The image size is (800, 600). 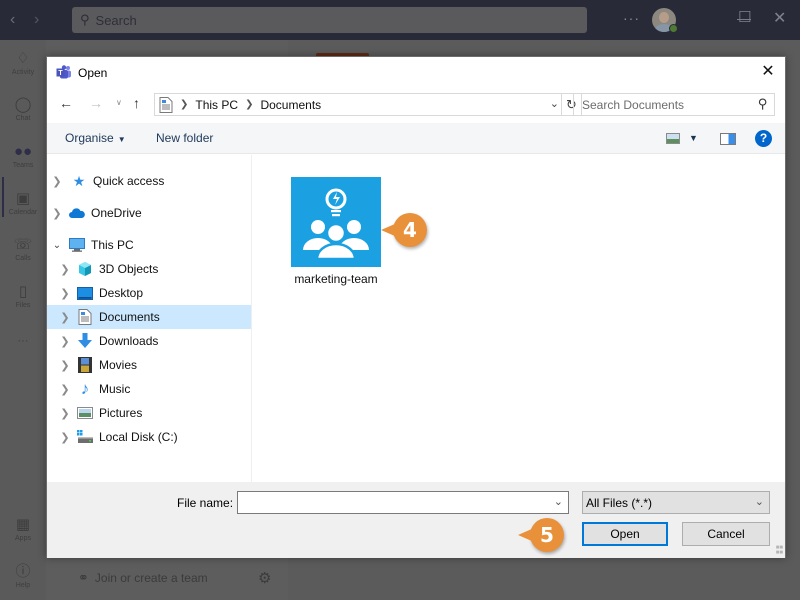 I want to click on rail-help: ⓘ Help, so click(x=23, y=576).